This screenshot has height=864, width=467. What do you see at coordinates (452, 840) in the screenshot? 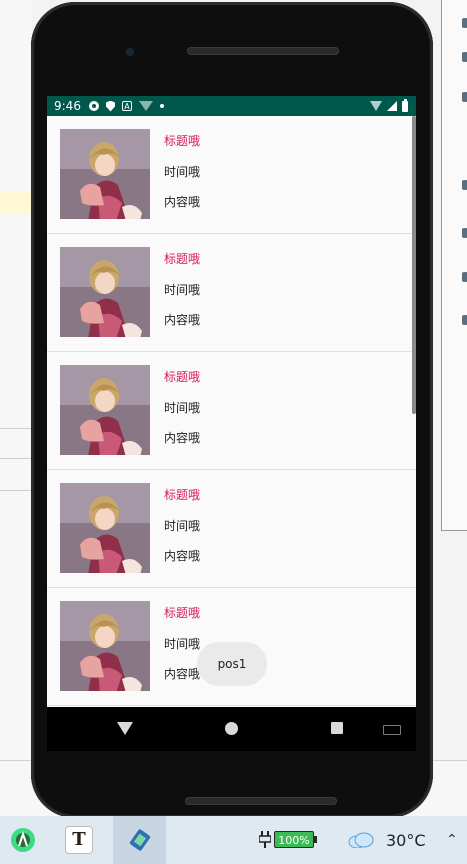
I see `chevron-up-icon: ⌃` at bounding box center [452, 840].